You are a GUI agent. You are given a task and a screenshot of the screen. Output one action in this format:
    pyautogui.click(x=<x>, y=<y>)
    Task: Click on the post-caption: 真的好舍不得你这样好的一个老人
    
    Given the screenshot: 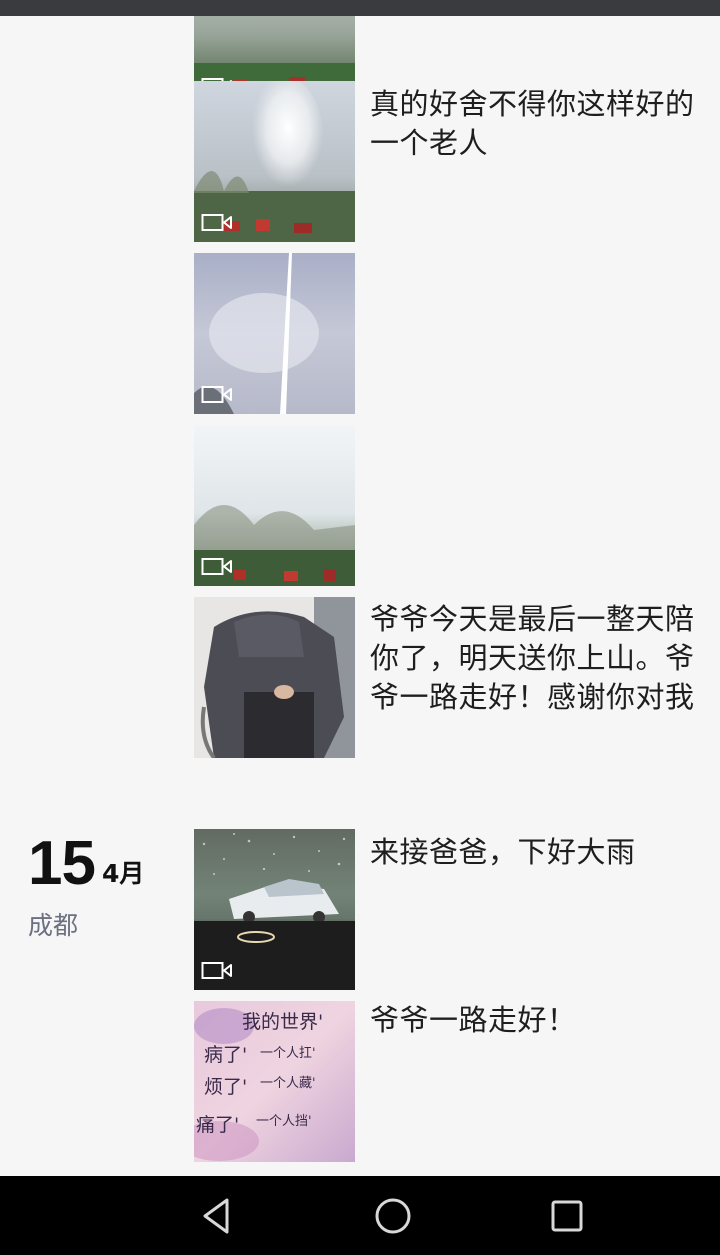 What is the action you would take?
    pyautogui.click(x=532, y=123)
    